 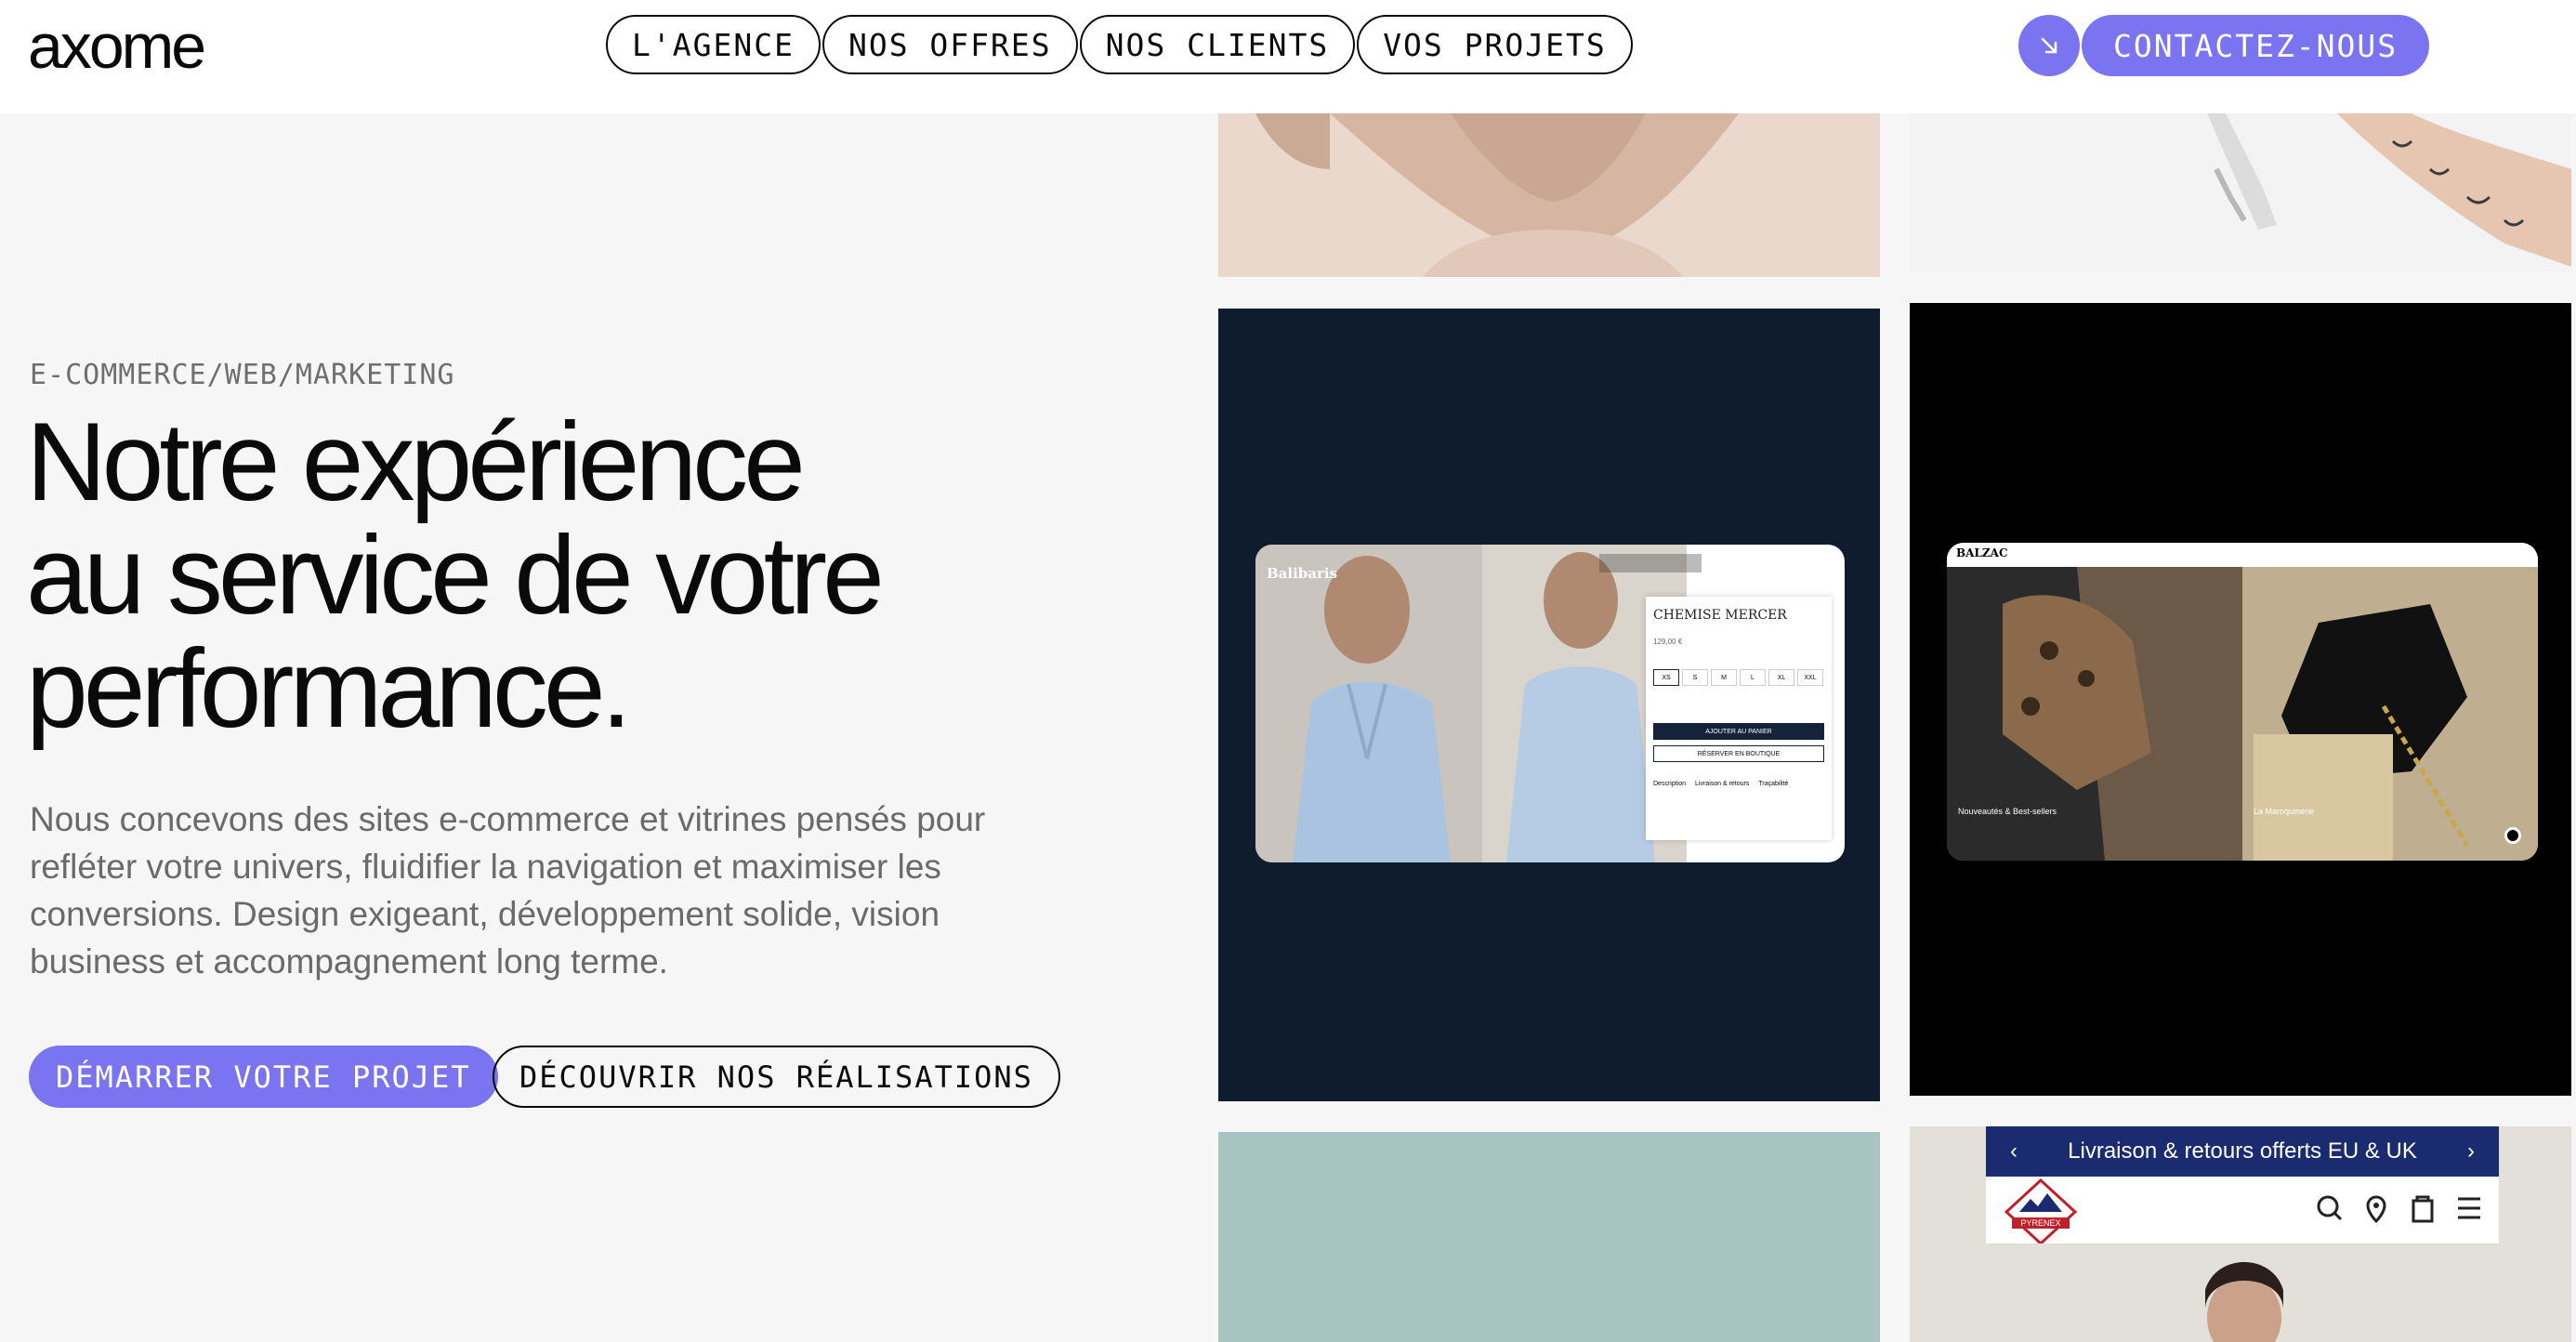 What do you see at coordinates (2049, 45) in the screenshot?
I see `arrow-down-right-icon` at bounding box center [2049, 45].